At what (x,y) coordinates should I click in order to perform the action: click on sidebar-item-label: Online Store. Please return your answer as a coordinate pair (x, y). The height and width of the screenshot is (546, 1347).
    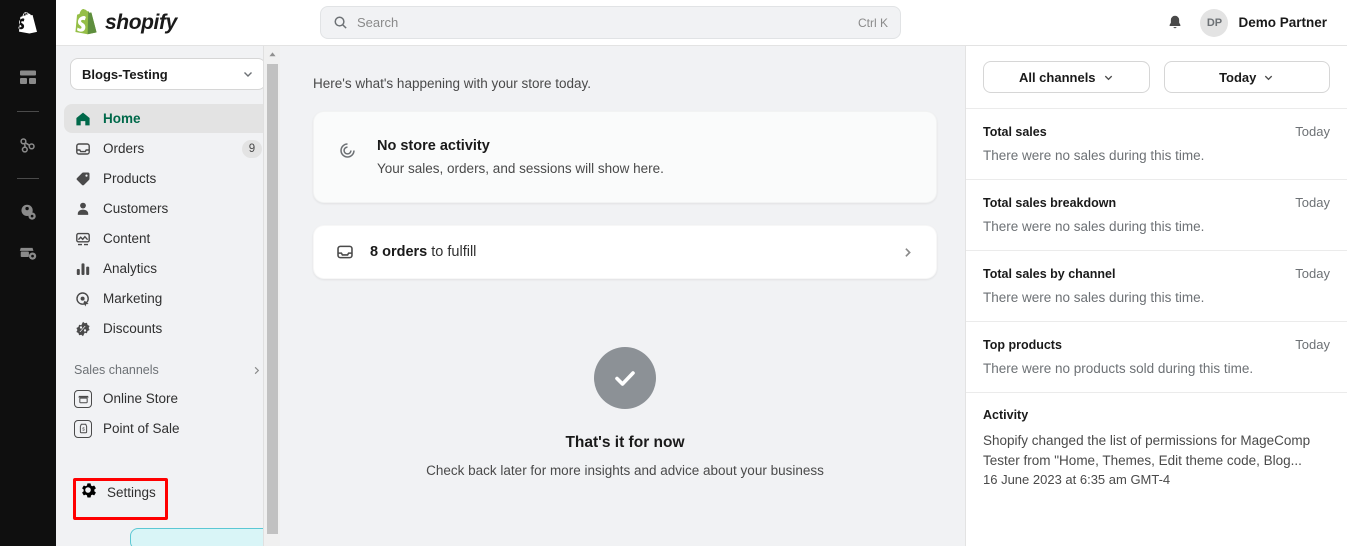
    Looking at the image, I should click on (141, 398).